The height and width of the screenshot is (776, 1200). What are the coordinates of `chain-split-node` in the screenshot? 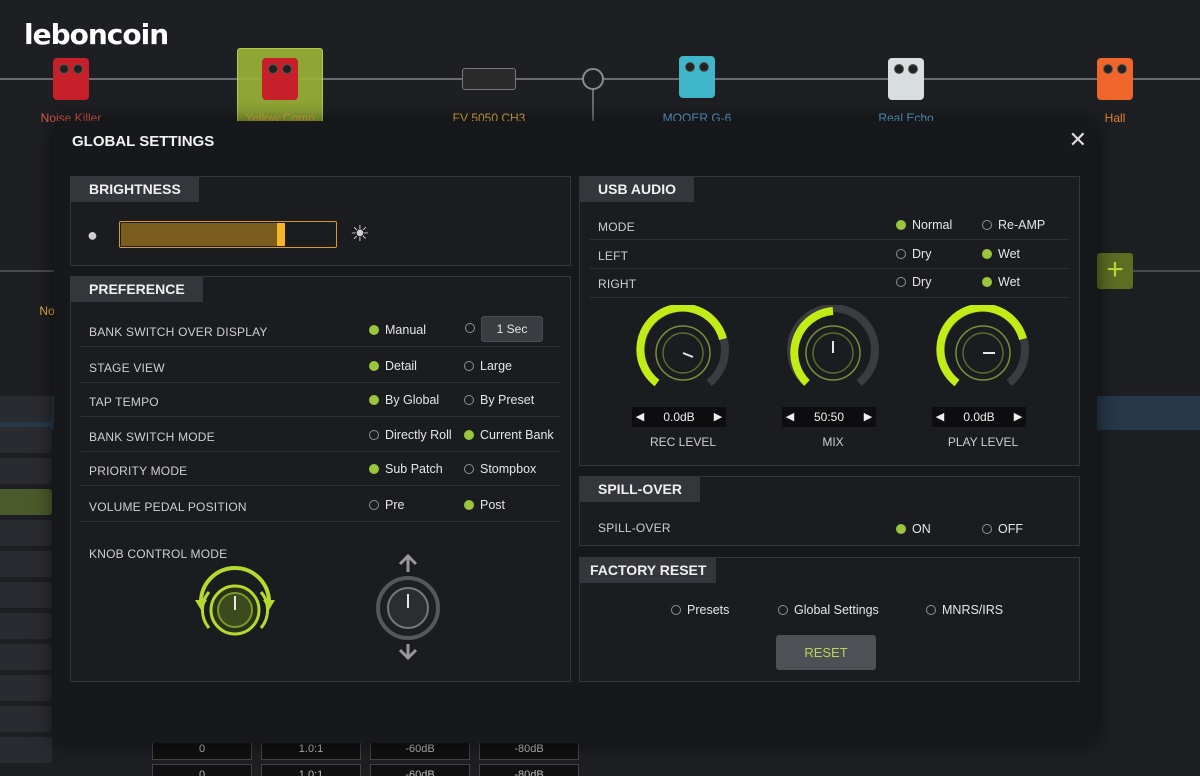 It's located at (593, 79).